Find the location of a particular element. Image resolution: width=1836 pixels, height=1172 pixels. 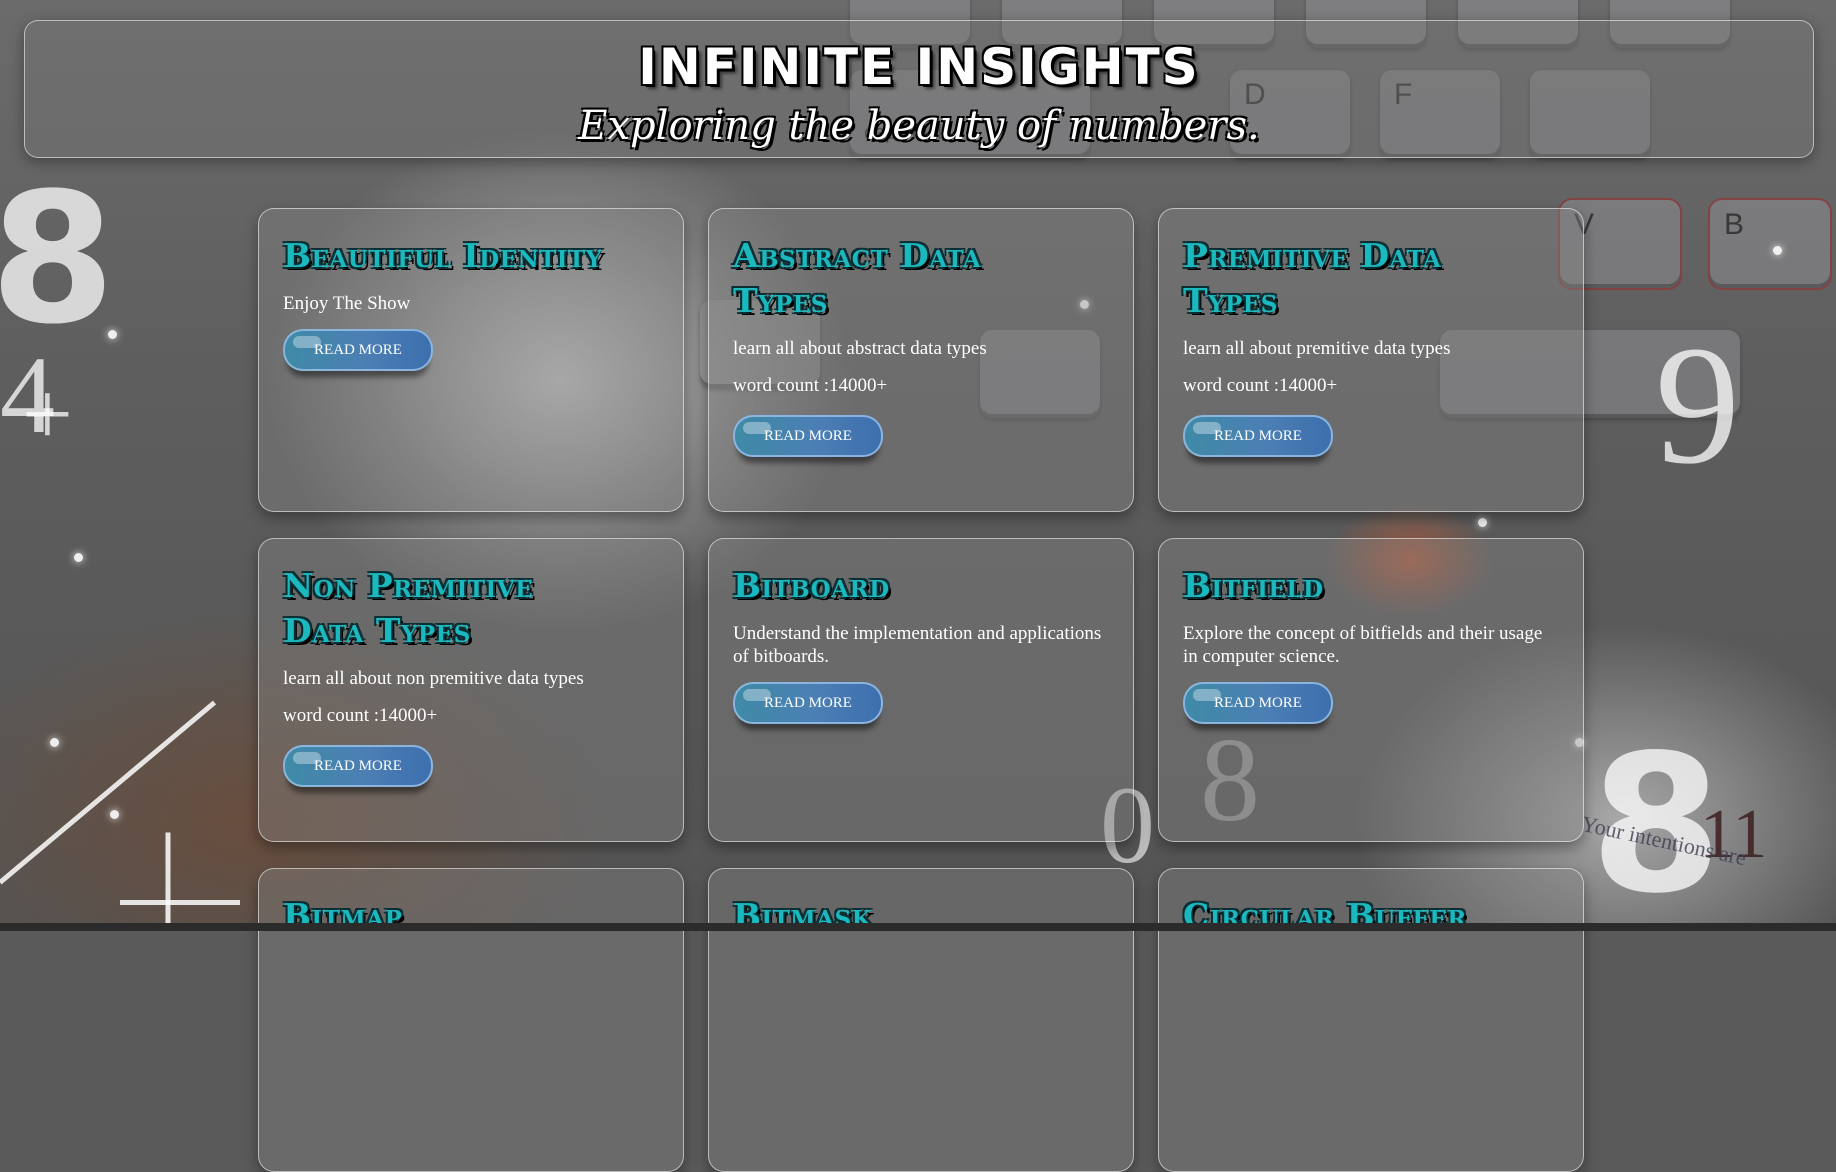

article-card: Bitmask is located at coordinates (921, 1020).